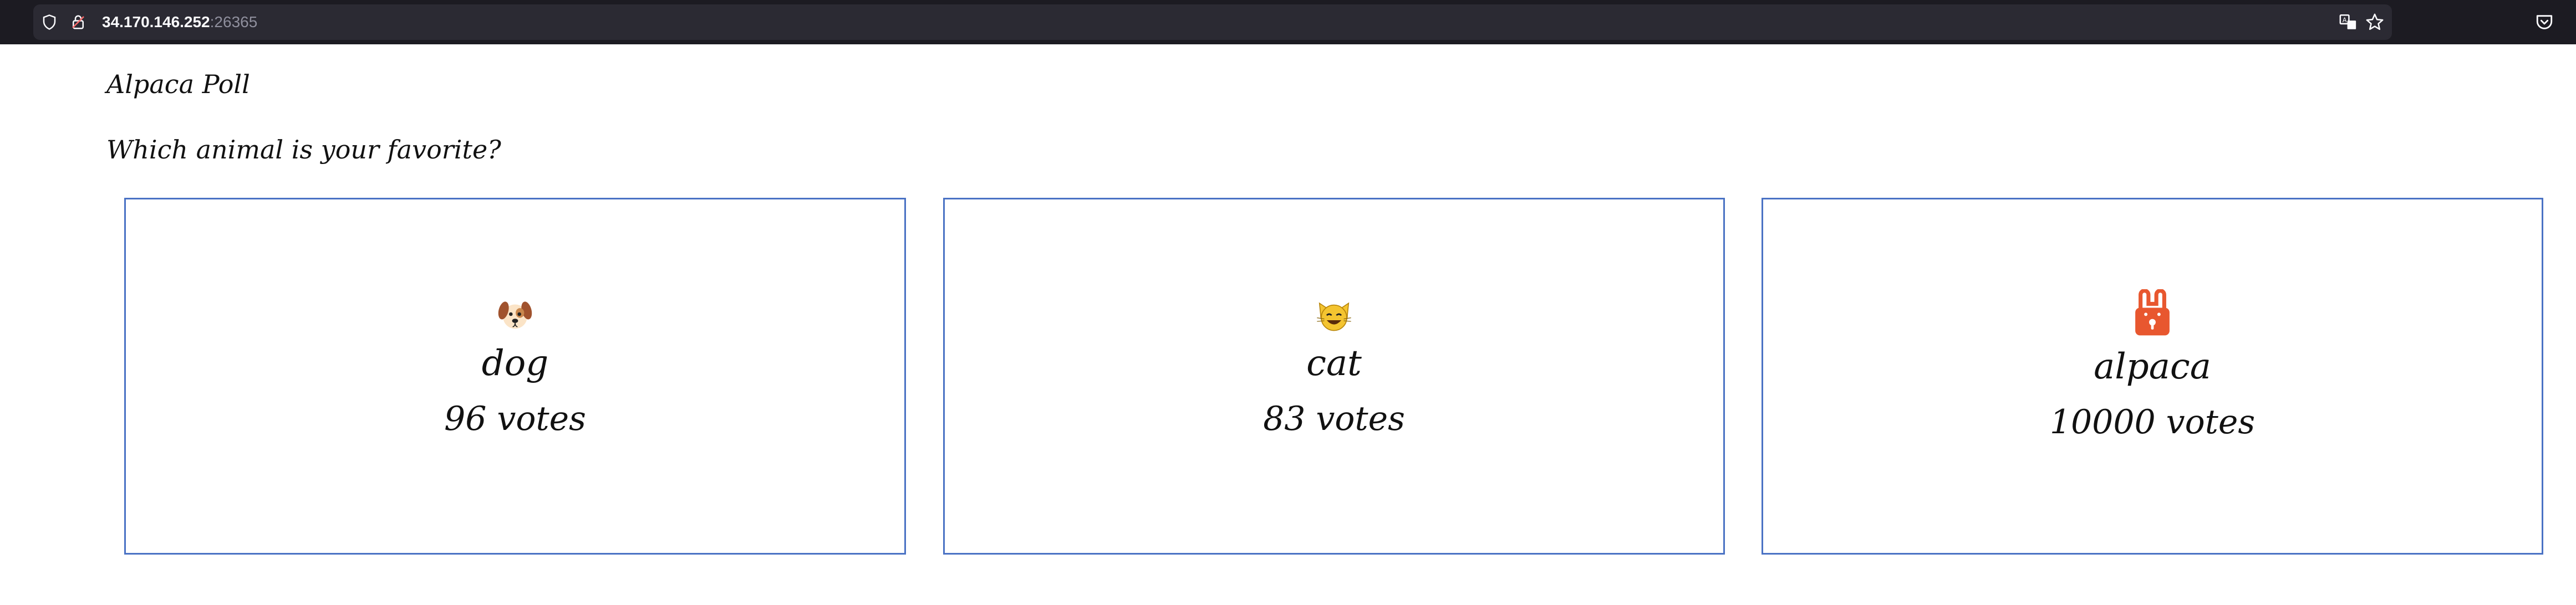 The image size is (2576, 605). I want to click on url-text: 34.170.146.252:26365, so click(180, 22).